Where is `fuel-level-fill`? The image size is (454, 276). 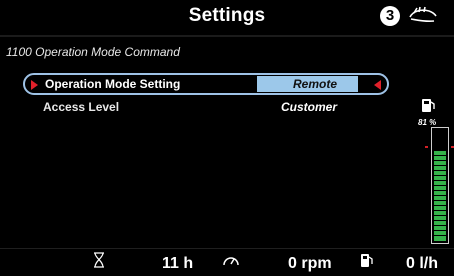 fuel-level-fill is located at coordinates (440, 196).